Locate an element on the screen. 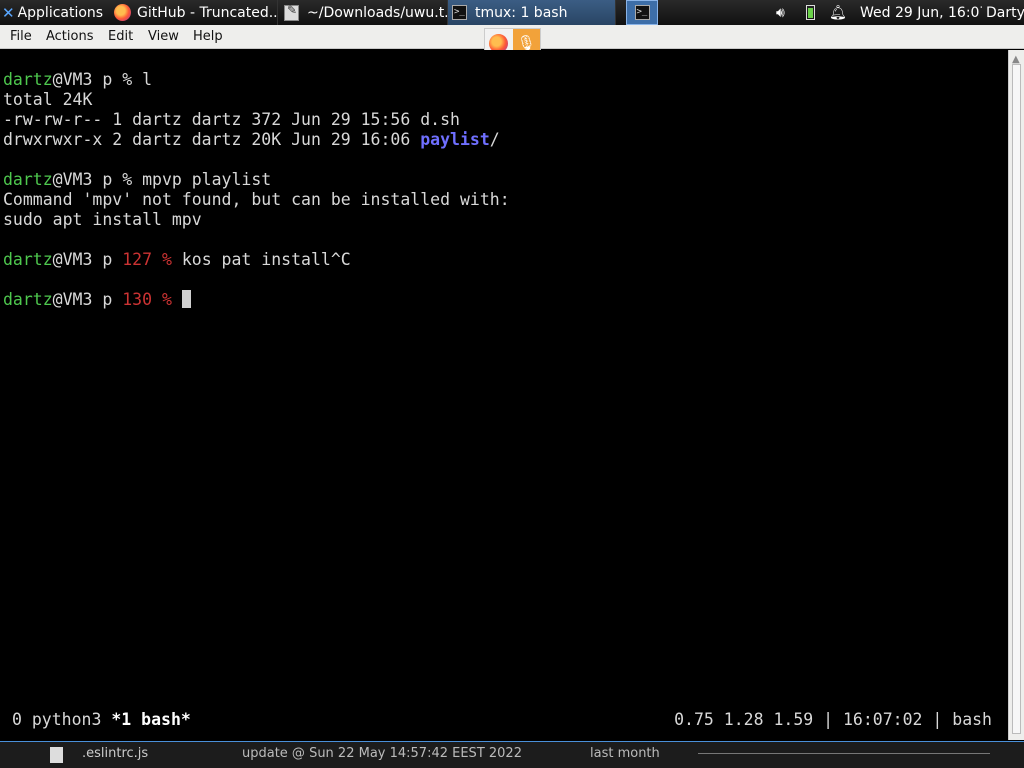 The height and width of the screenshot is (768, 1024). applications-menu: ✕ Applications is located at coordinates (54, 12).